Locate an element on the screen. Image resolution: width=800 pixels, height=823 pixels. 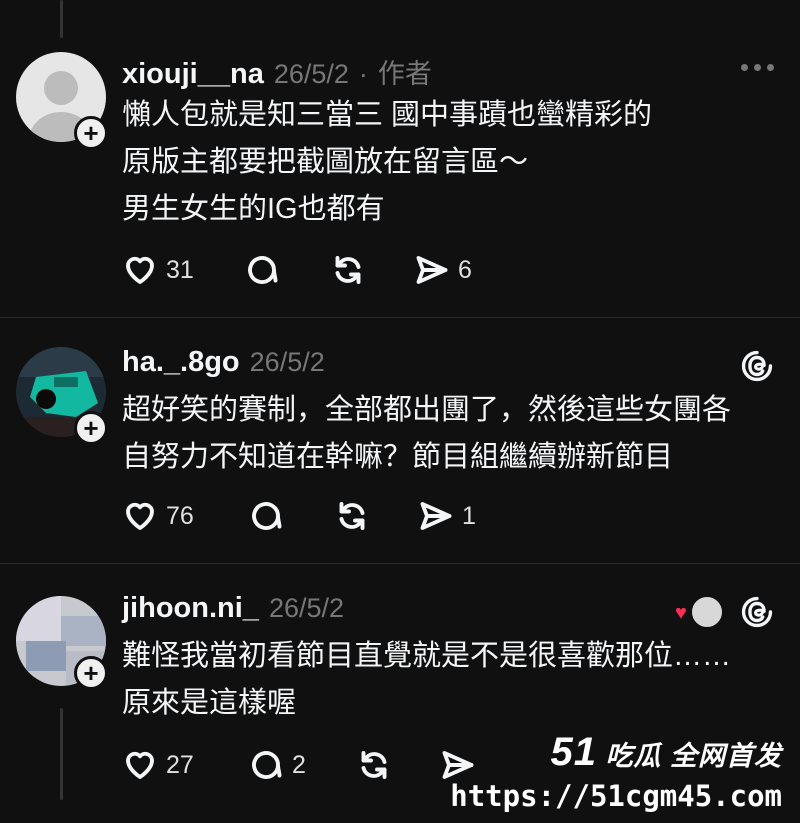
author-tag: 作者 is located at coordinates (404, 74).